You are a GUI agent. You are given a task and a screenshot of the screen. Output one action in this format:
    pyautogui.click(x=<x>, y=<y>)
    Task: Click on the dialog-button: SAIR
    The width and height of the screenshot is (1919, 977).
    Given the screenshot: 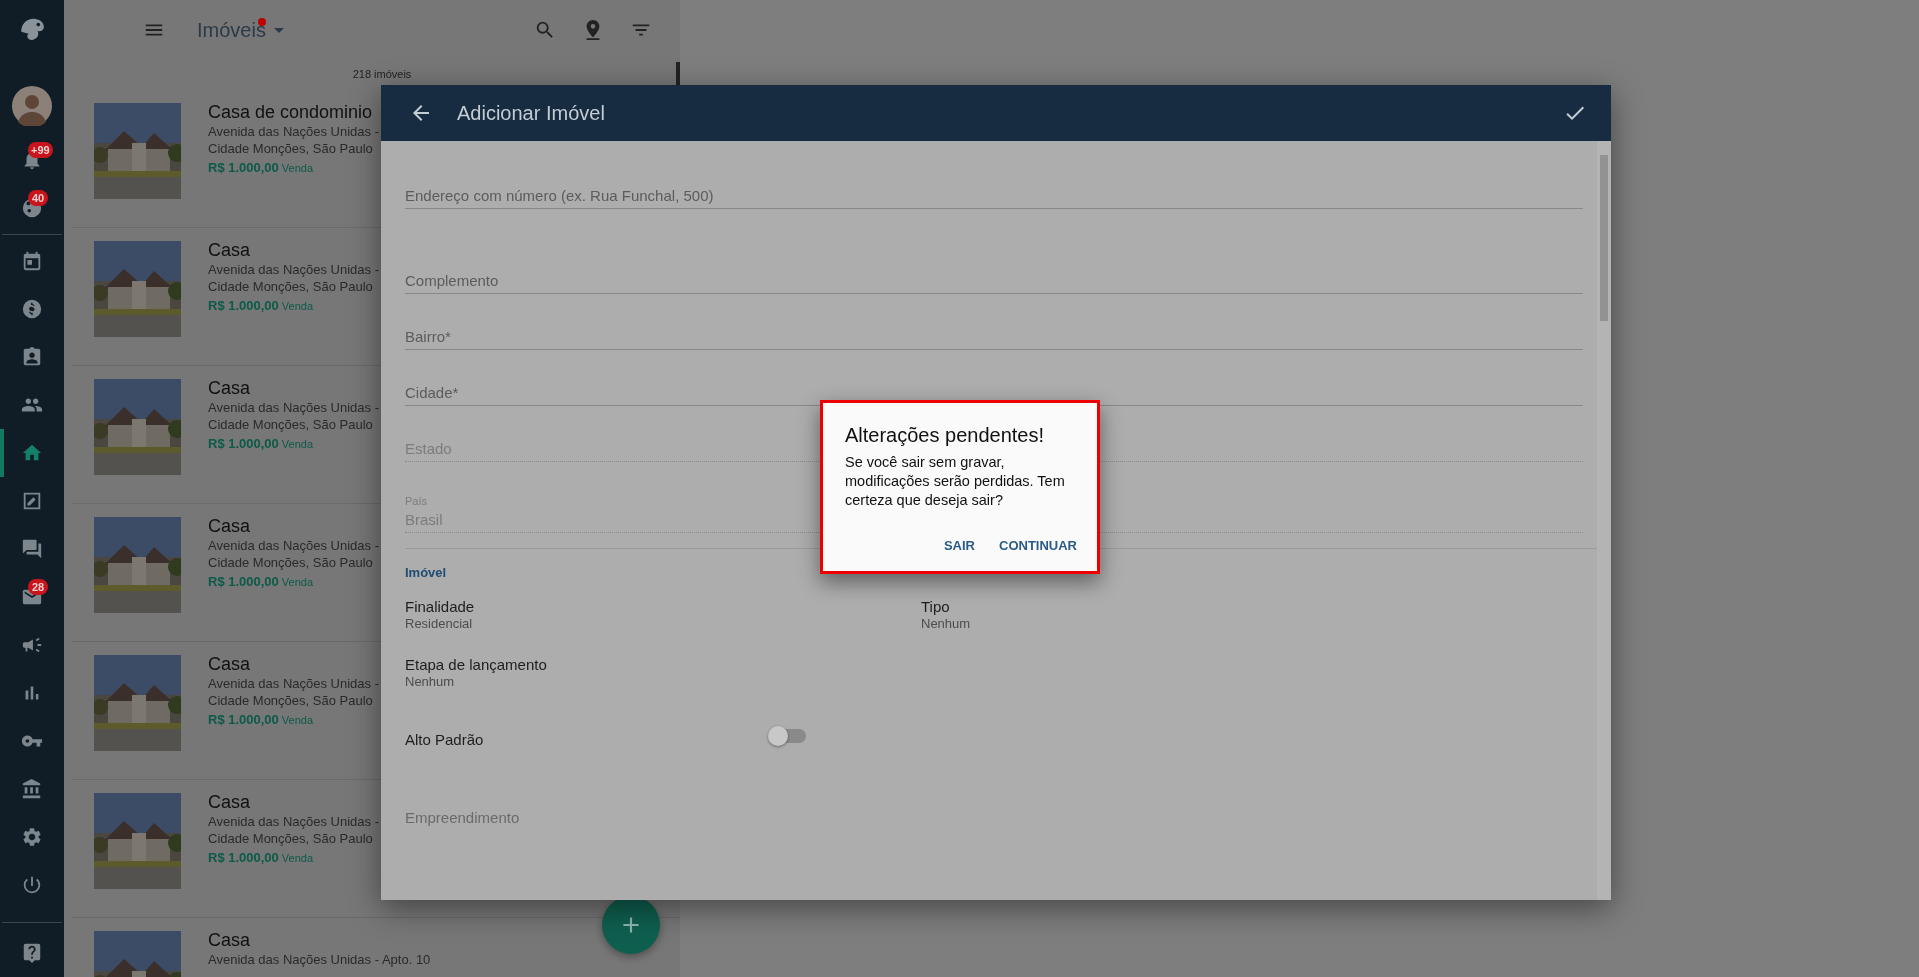 What is the action you would take?
    pyautogui.click(x=959, y=545)
    